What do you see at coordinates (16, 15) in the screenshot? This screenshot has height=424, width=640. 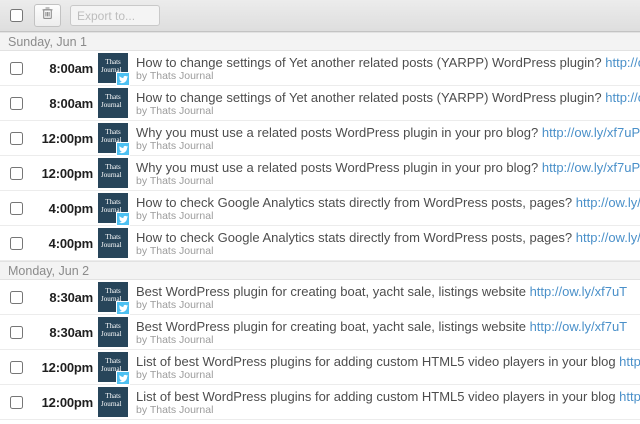 I see `select-all-checkbox` at bounding box center [16, 15].